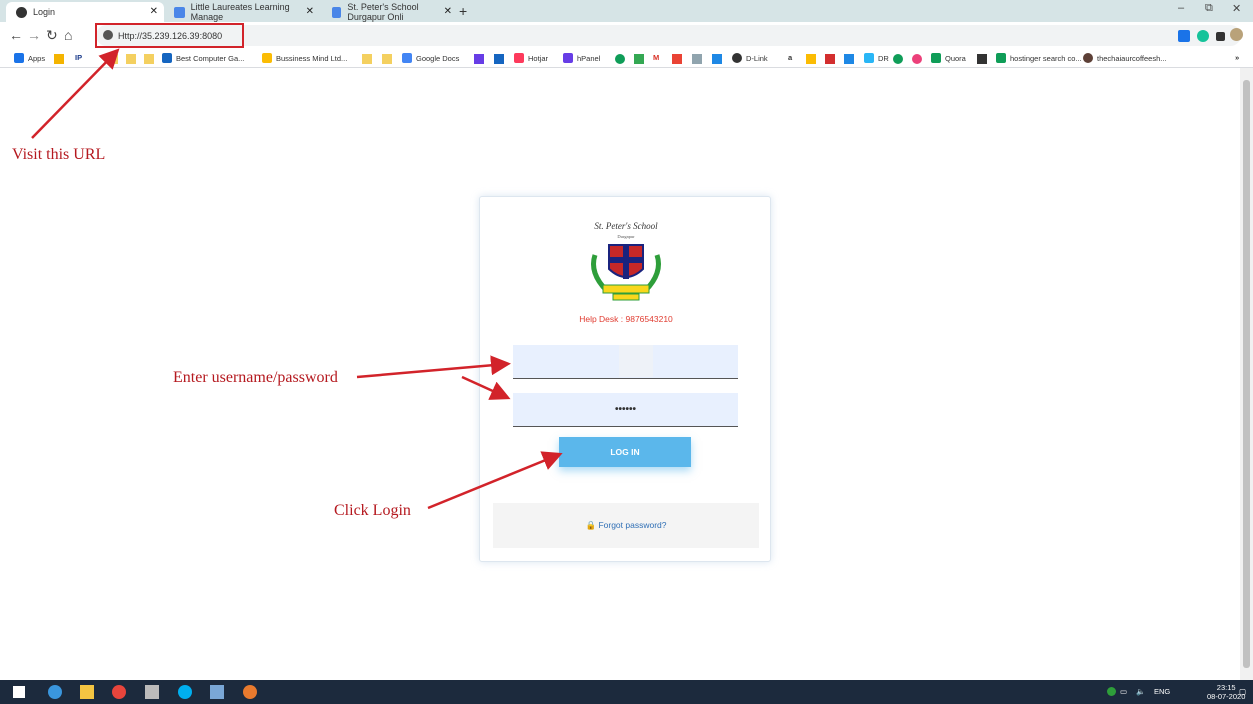  What do you see at coordinates (217, 692) in the screenshot?
I see `notes-icon` at bounding box center [217, 692].